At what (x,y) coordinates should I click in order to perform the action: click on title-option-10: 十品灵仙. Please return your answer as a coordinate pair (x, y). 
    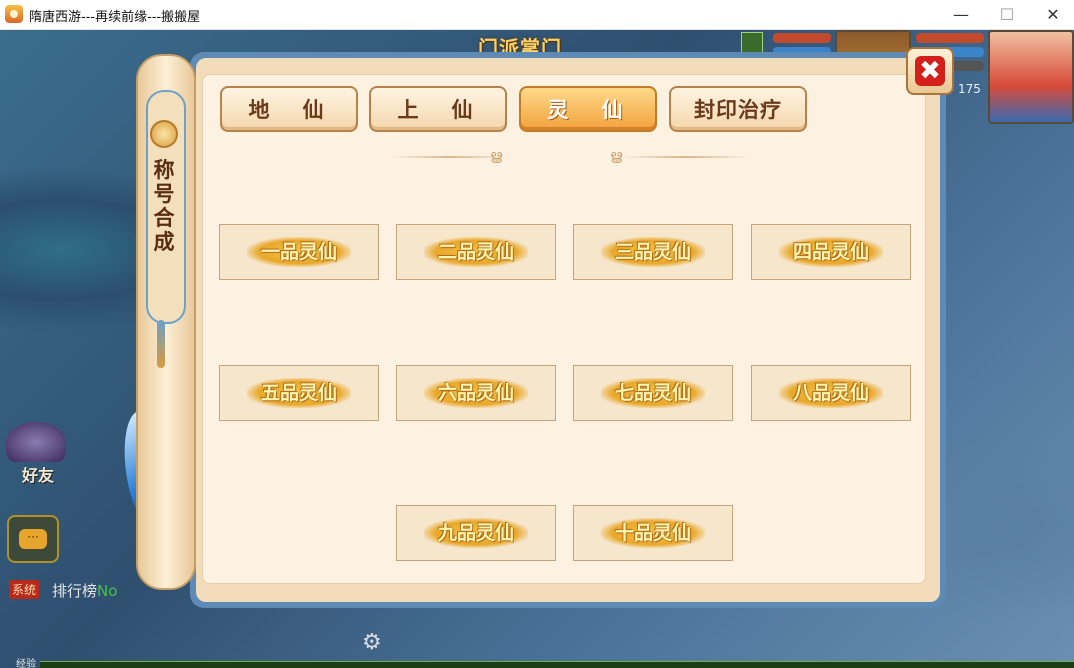
    Looking at the image, I should click on (653, 533).